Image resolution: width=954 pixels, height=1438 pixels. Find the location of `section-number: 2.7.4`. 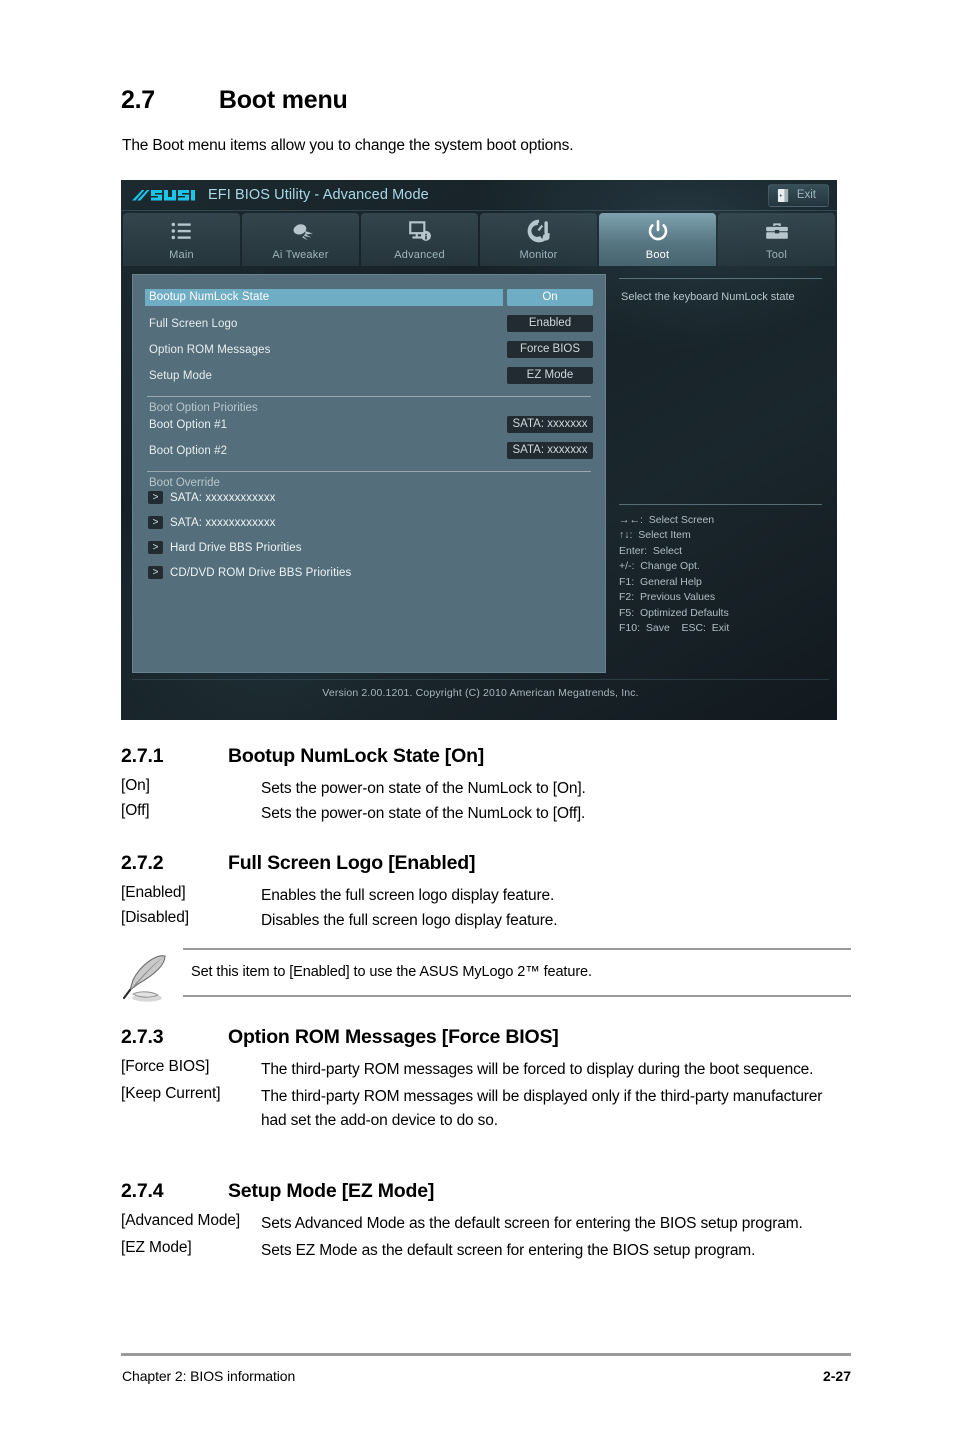

section-number: 2.7.4 is located at coordinates (142, 1191).